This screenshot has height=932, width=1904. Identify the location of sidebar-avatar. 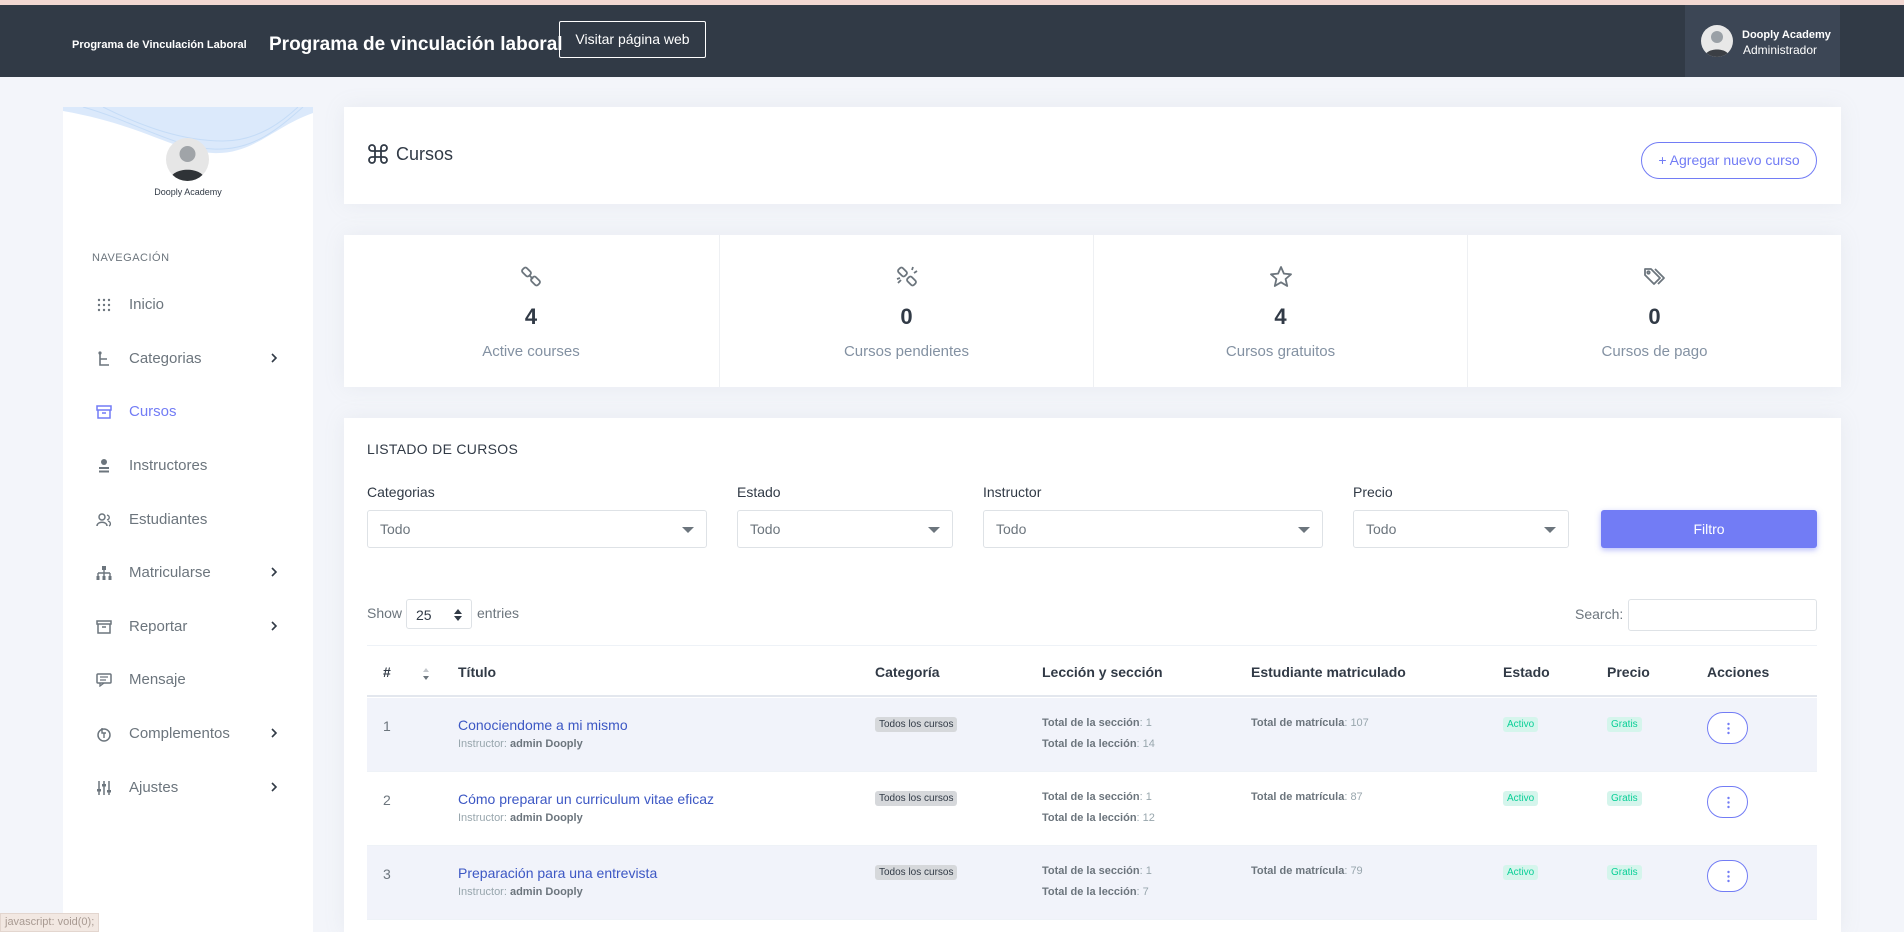
(187, 159).